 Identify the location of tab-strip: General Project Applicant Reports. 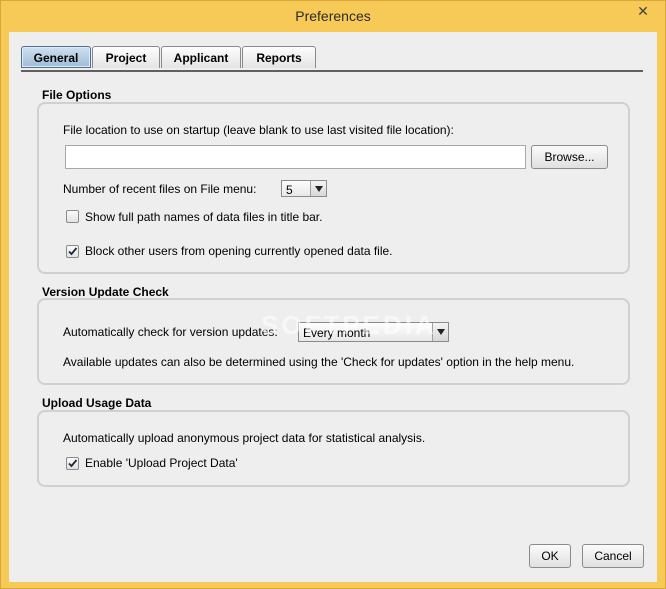
(169, 58).